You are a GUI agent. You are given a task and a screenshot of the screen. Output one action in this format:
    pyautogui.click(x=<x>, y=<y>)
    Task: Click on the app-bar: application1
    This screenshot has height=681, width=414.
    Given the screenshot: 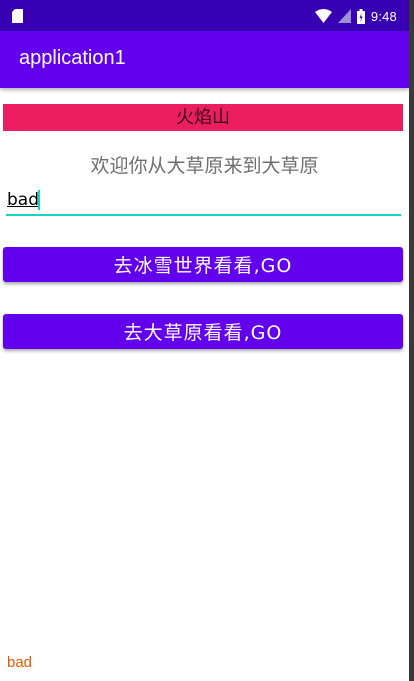 What is the action you would take?
    pyautogui.click(x=204, y=59)
    